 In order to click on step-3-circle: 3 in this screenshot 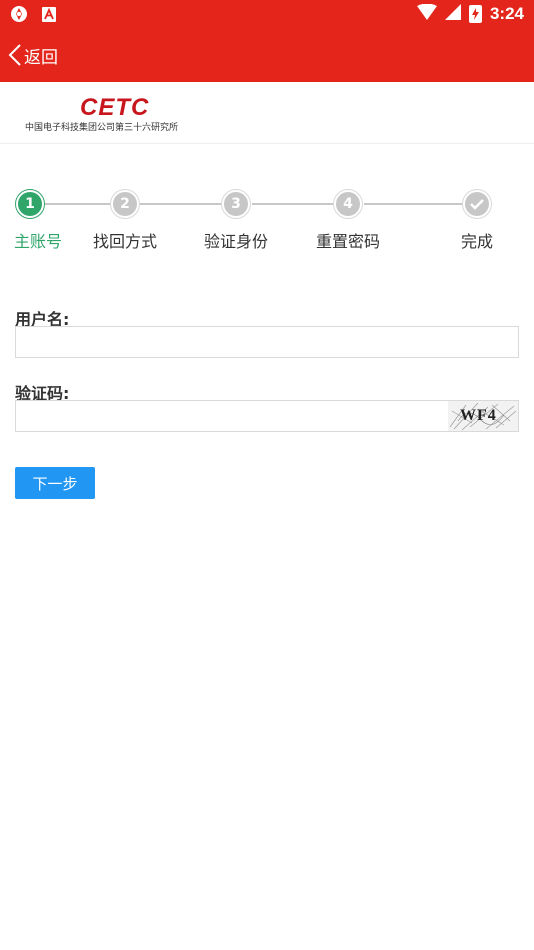, I will do `click(236, 204)`.